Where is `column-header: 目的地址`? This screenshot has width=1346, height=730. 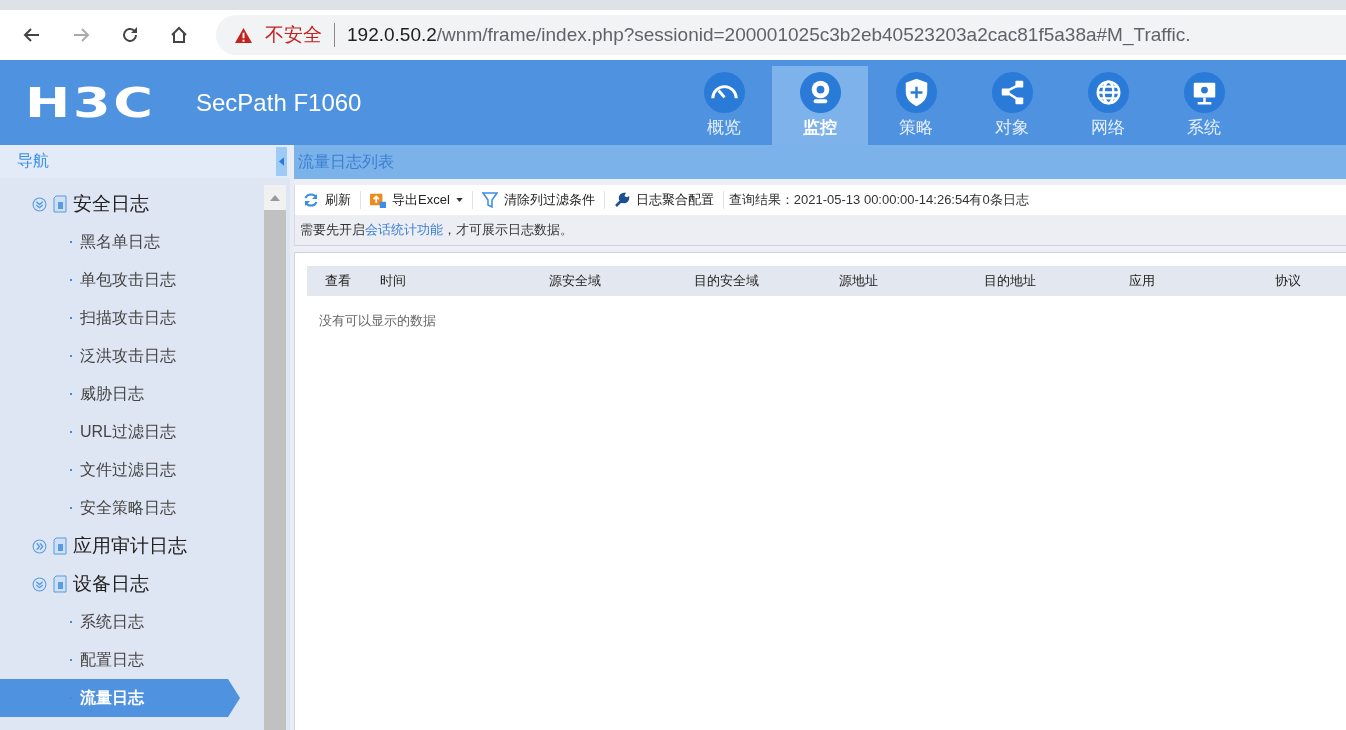 column-header: 目的地址 is located at coordinates (1056, 281).